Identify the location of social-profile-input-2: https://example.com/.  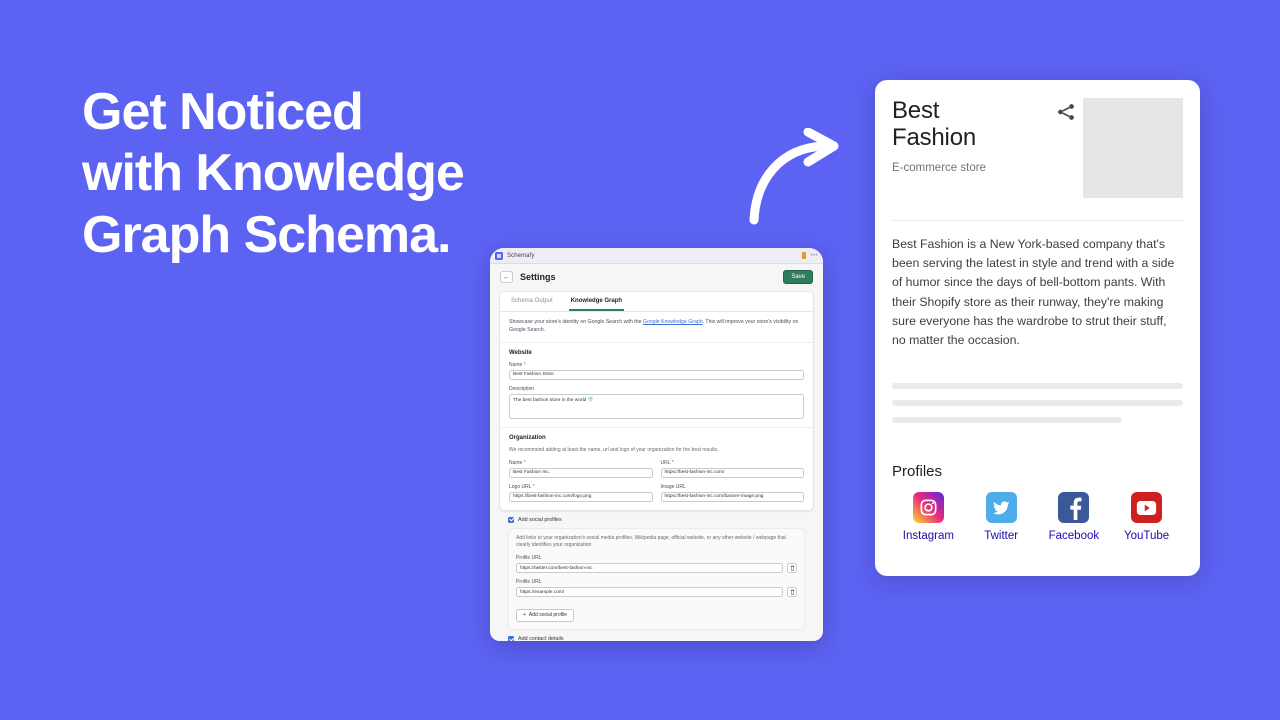
(649, 592).